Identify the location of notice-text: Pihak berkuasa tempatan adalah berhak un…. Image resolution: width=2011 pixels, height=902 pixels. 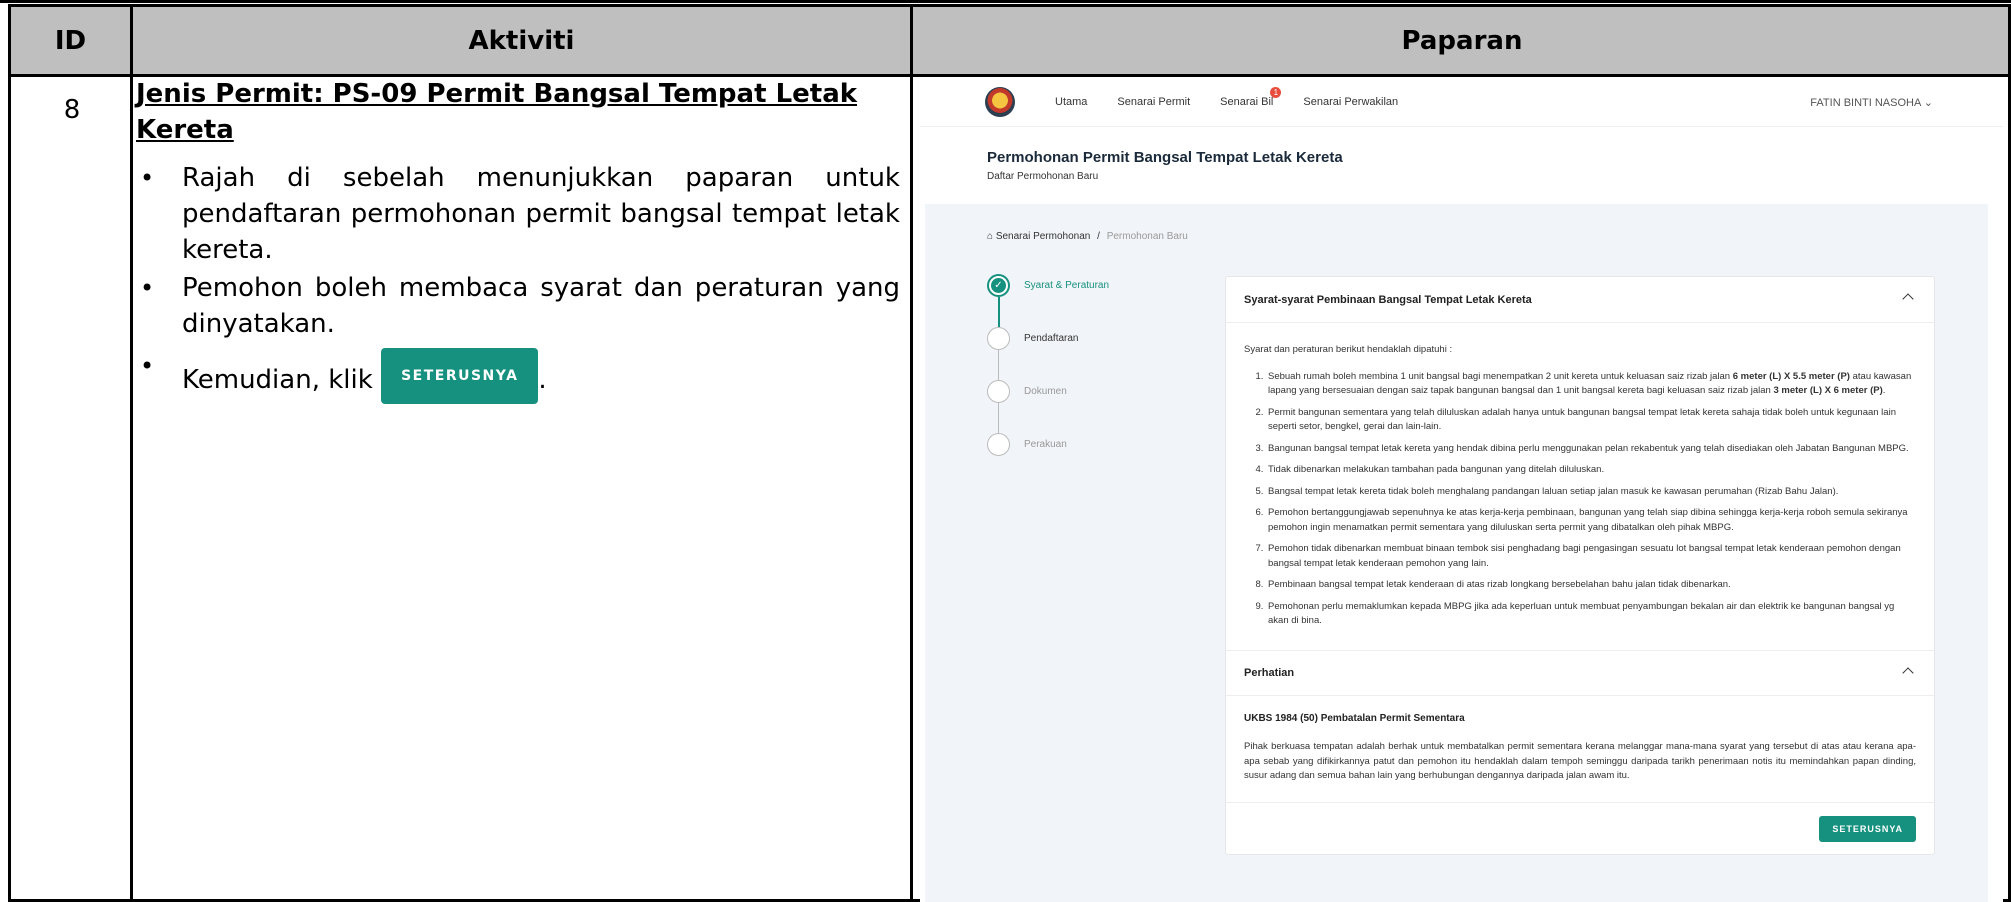
(1580, 761).